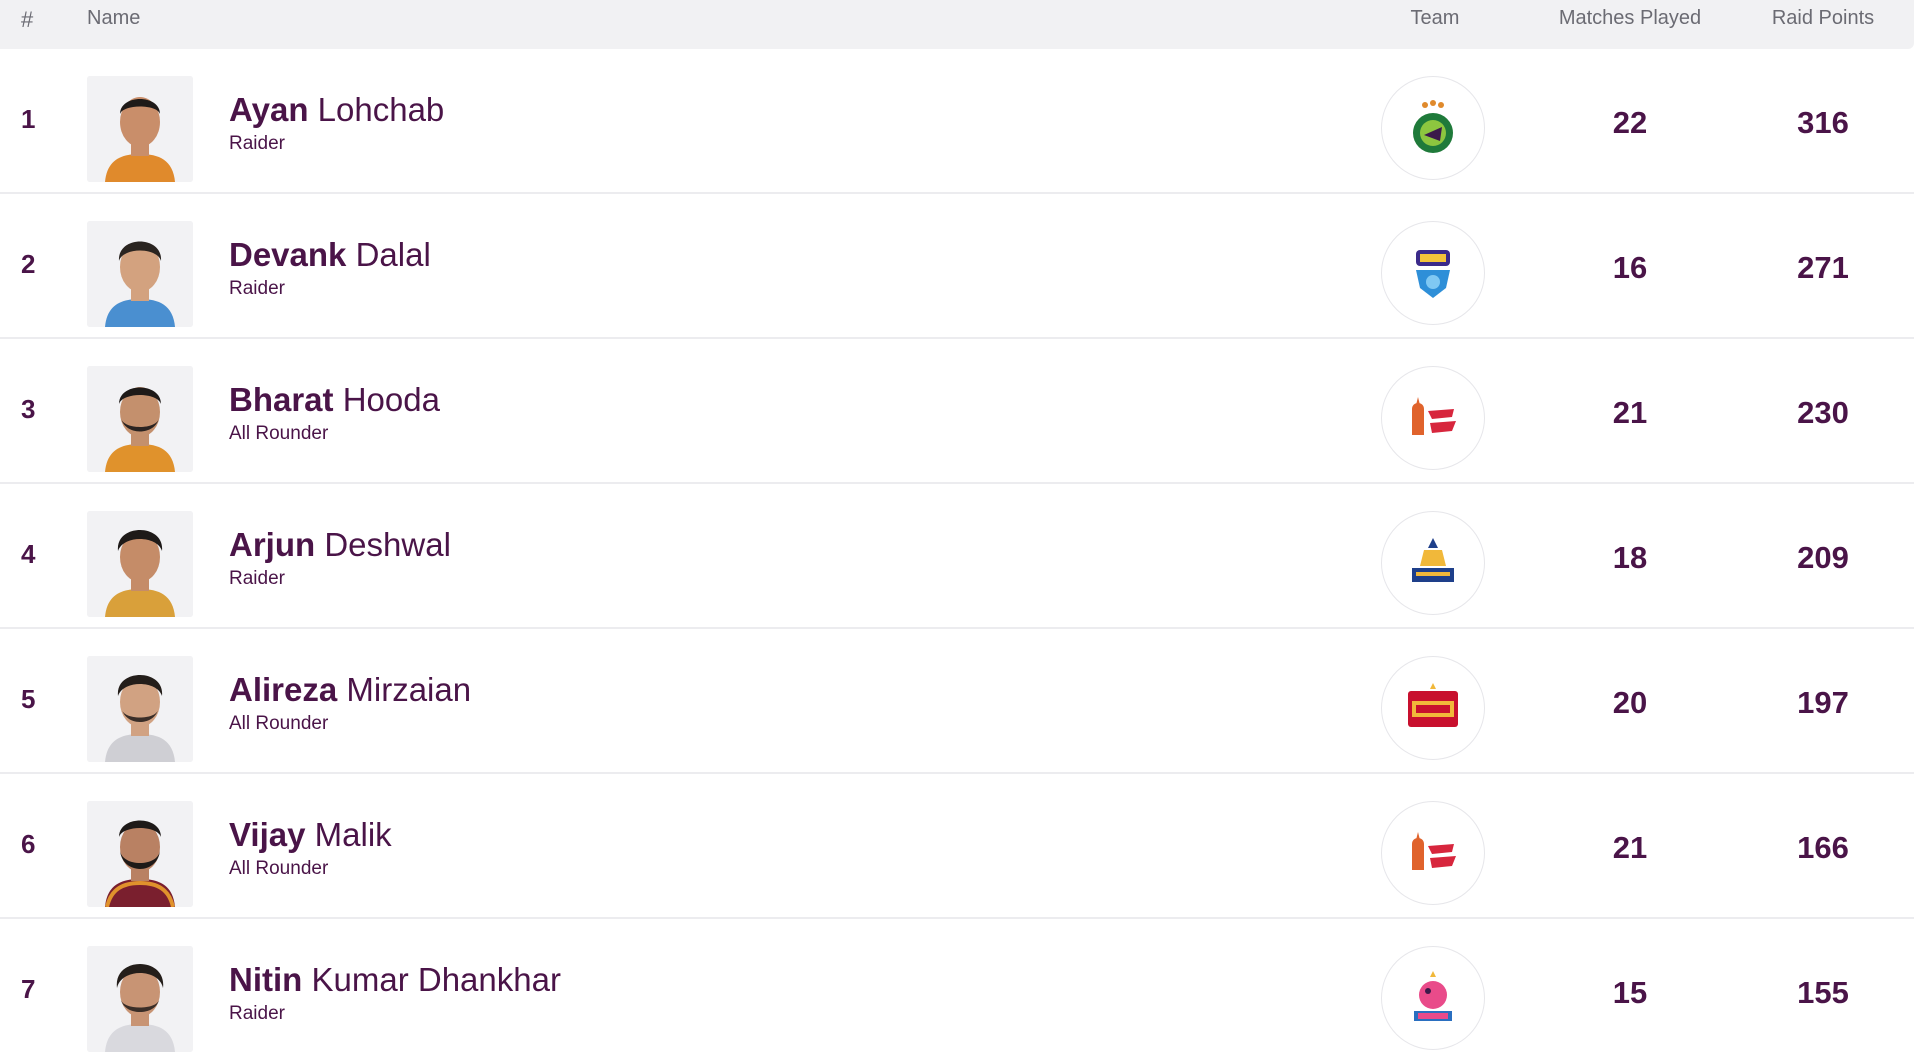 The image size is (1920, 1062). What do you see at coordinates (957, 990) in the screenshot?
I see `table-row: 7 Nitin Kumar Dhankhar Raider 15 155` at bounding box center [957, 990].